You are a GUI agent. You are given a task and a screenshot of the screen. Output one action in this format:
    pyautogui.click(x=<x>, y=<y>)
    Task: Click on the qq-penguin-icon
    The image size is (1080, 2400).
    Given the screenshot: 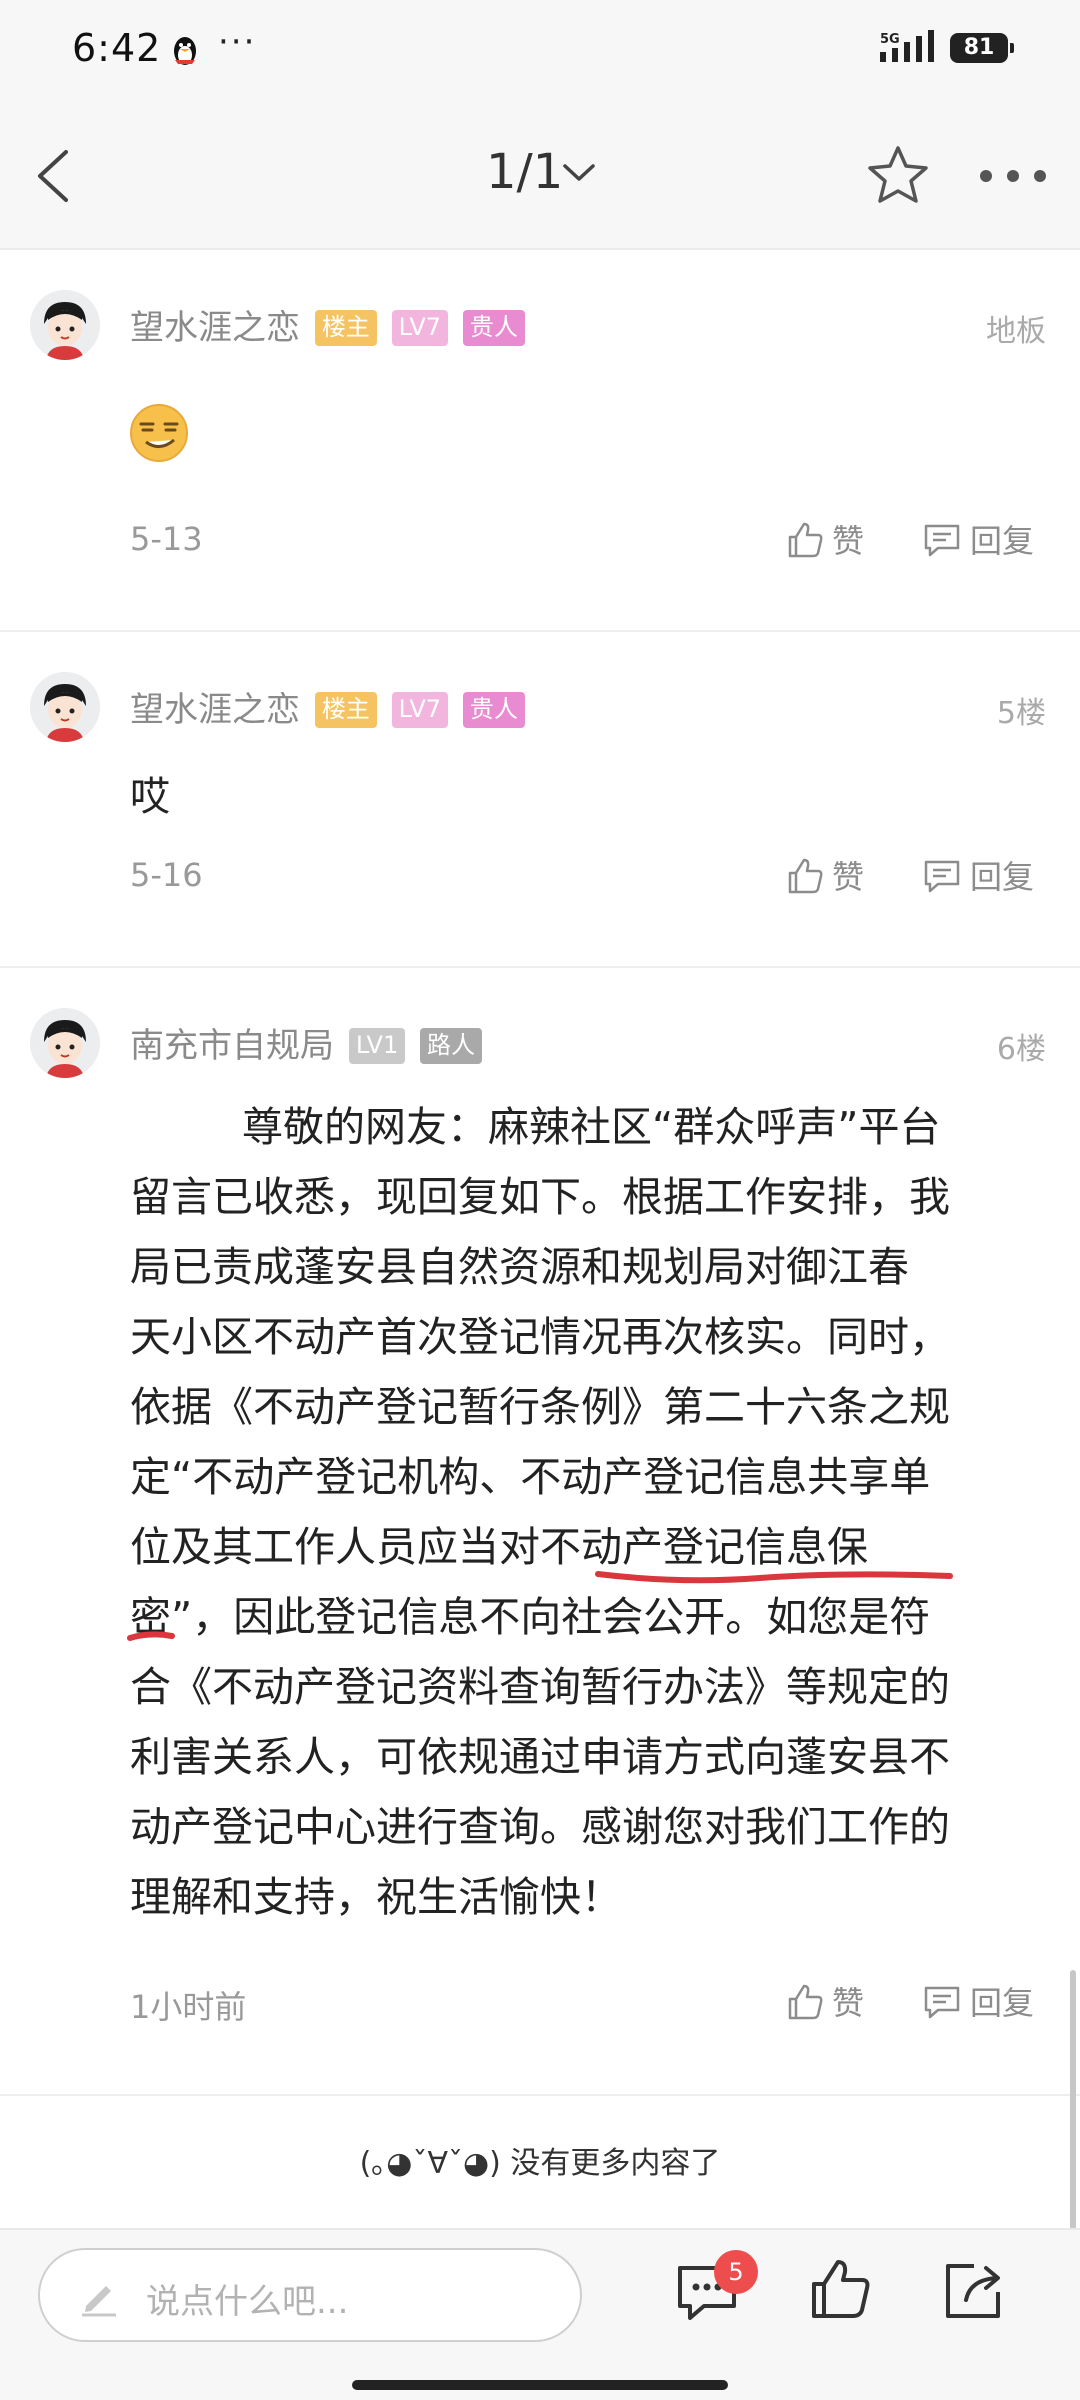 What is the action you would take?
    pyautogui.click(x=185, y=51)
    